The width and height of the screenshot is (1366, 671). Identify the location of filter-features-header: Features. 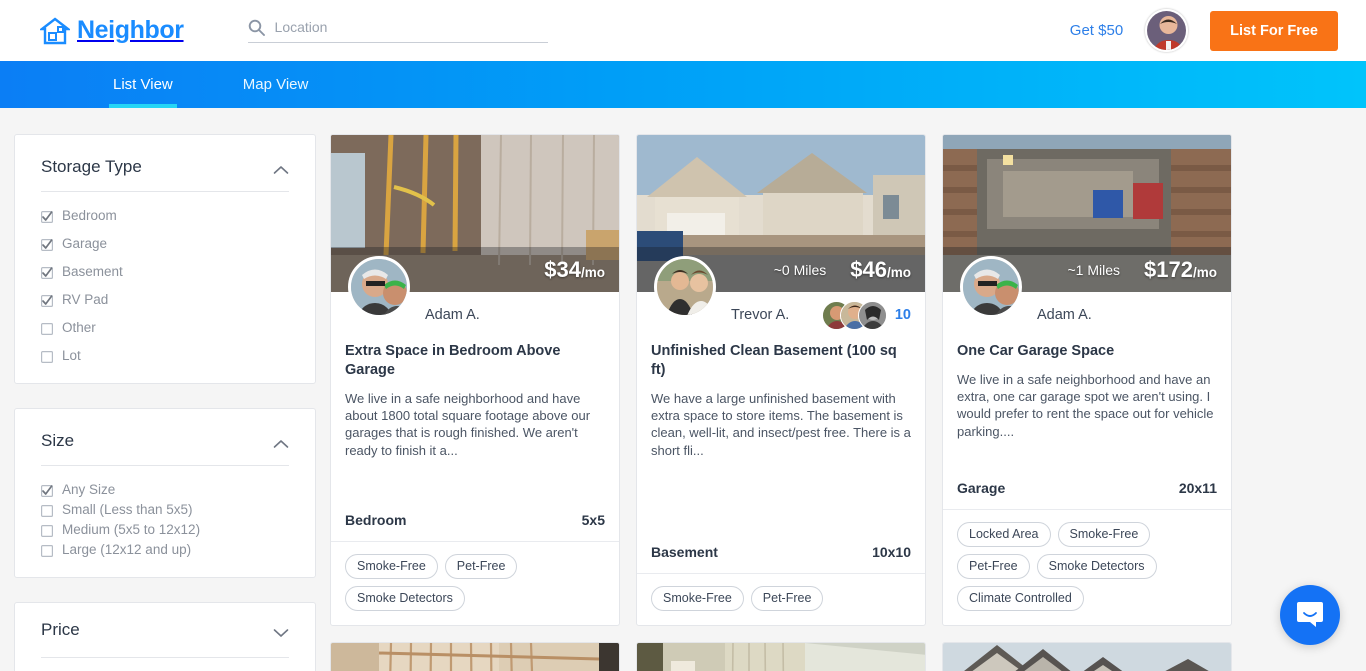
(165, 664).